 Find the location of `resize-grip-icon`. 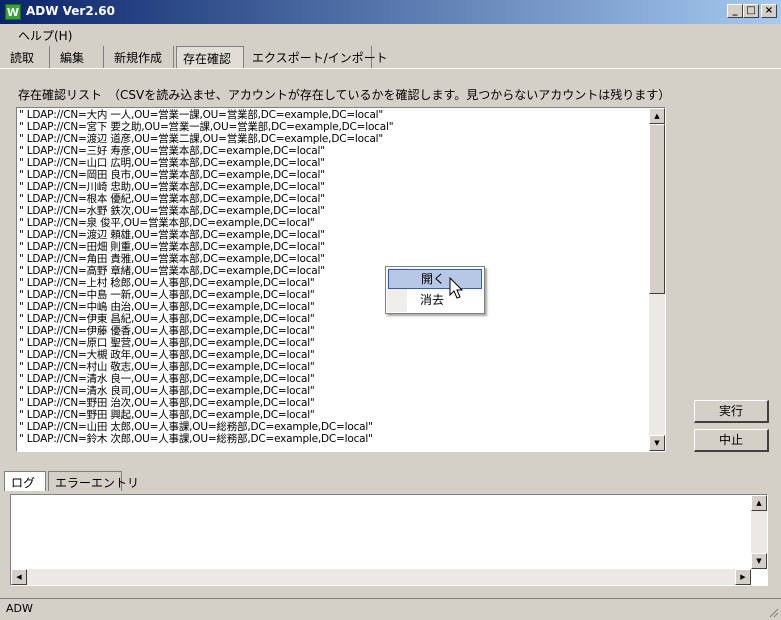

resize-grip-icon is located at coordinates (773, 612).